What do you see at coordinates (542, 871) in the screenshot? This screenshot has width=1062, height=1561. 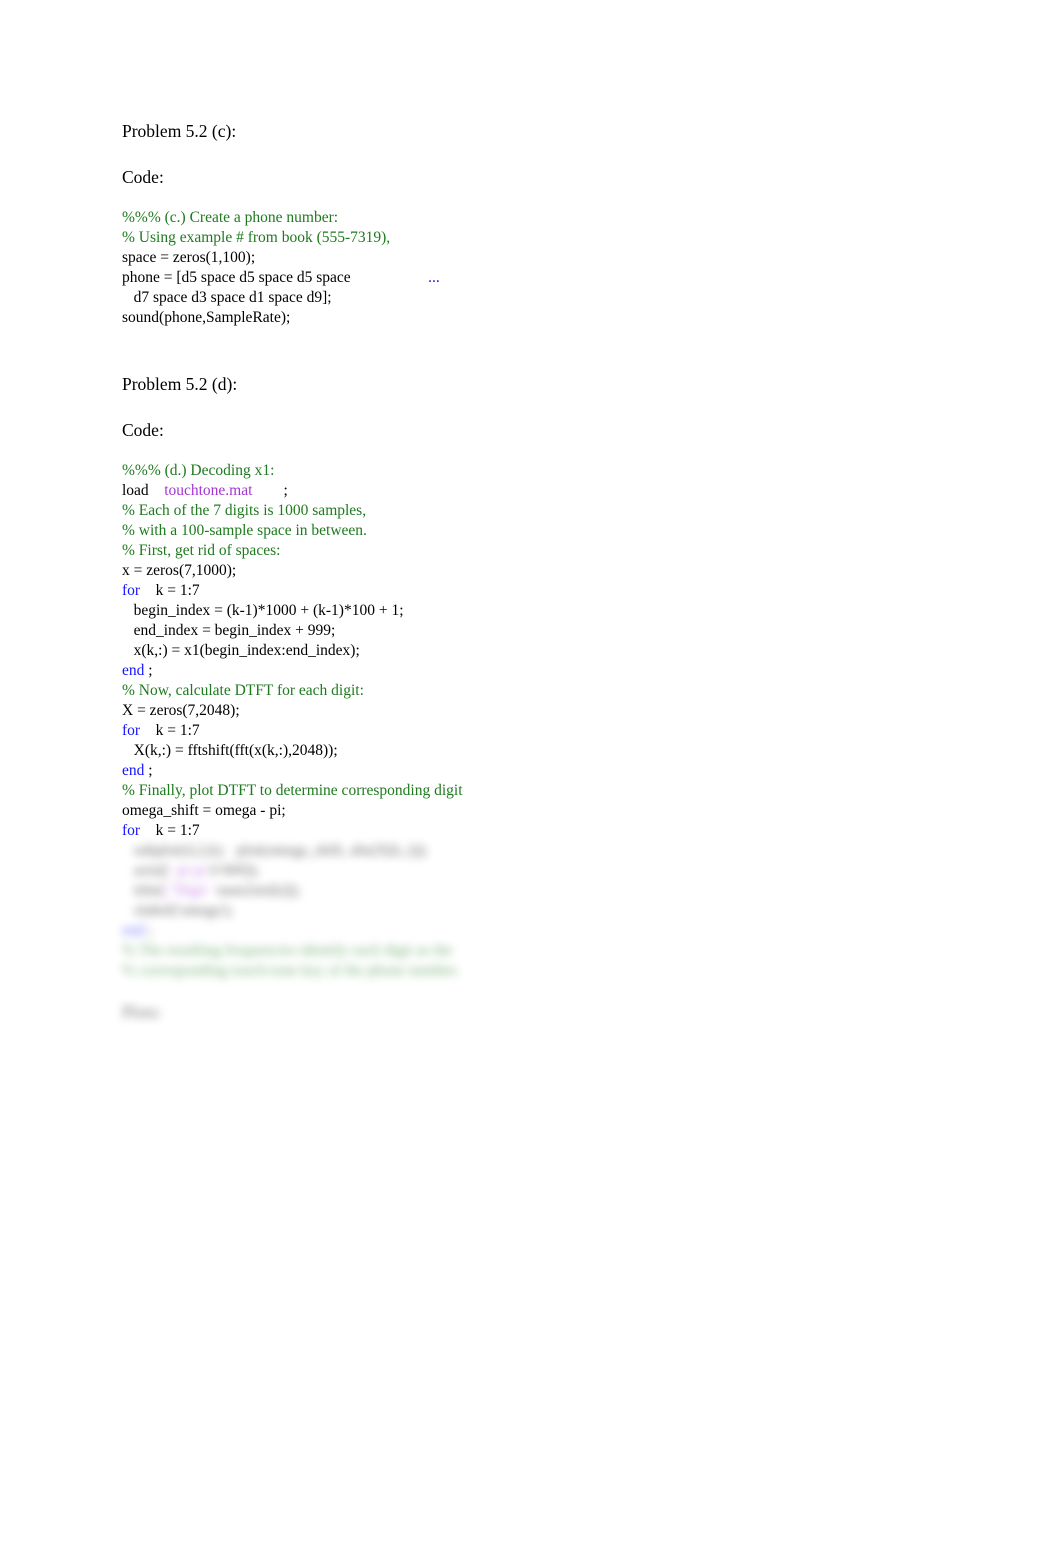 I see `code-line: axis([ -pi pi 0 600]);` at bounding box center [542, 871].